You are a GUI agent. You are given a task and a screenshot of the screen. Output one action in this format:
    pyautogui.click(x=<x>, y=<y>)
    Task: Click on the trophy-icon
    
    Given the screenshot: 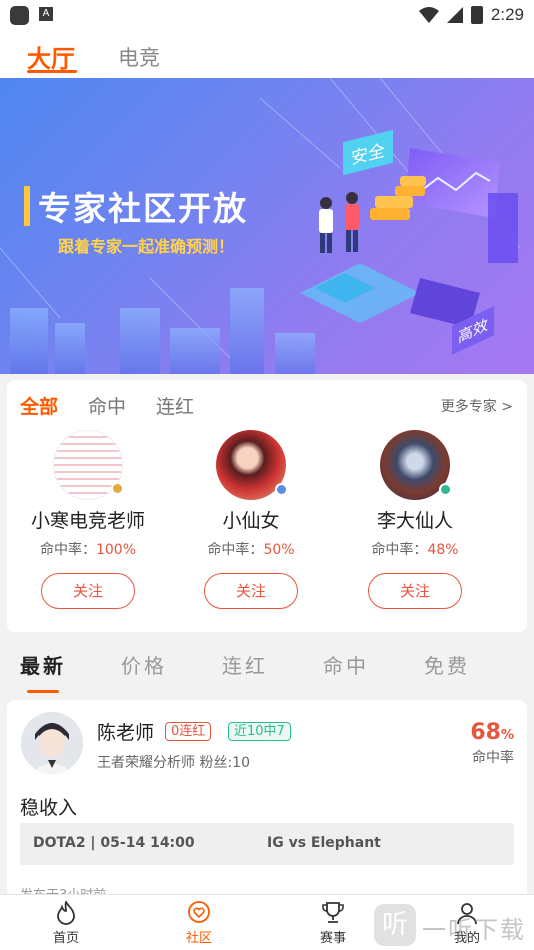 What is the action you would take?
    pyautogui.click(x=333, y=912)
    